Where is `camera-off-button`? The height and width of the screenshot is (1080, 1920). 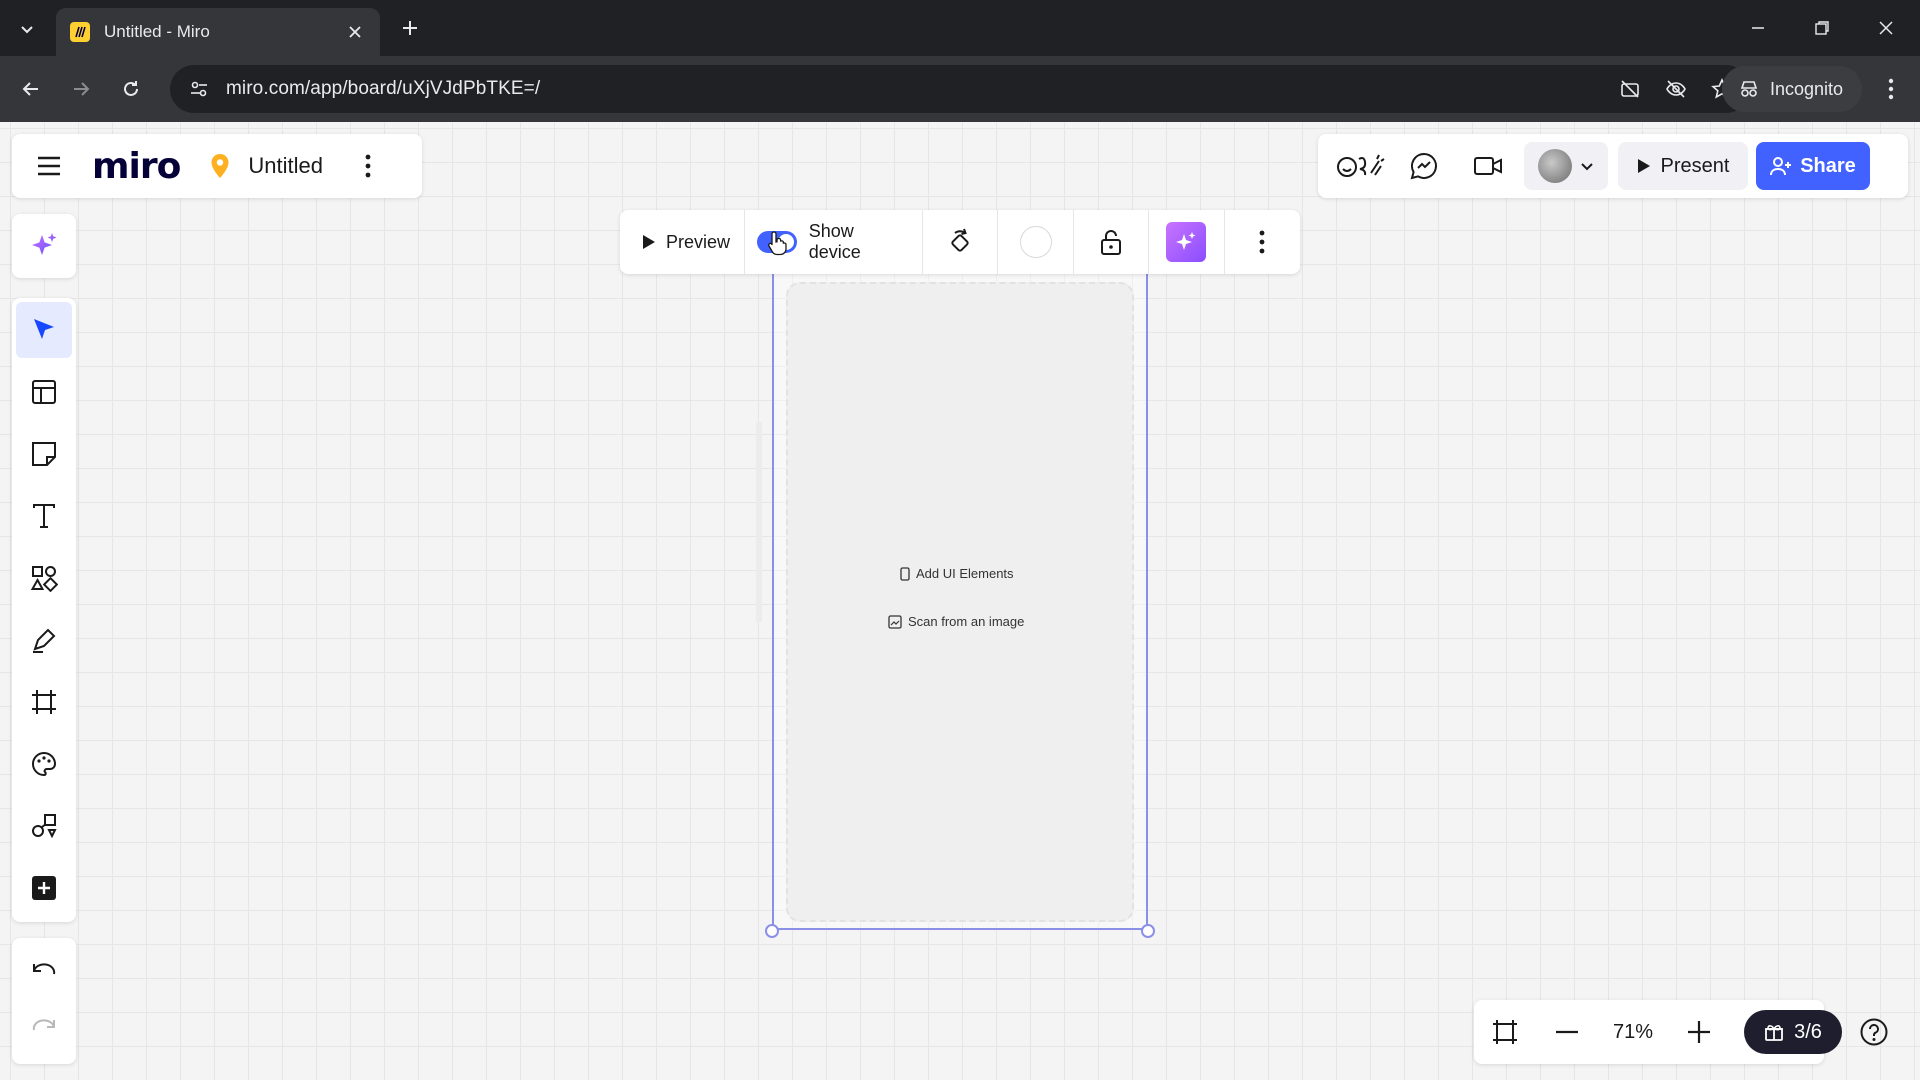 camera-off-button is located at coordinates (1630, 89).